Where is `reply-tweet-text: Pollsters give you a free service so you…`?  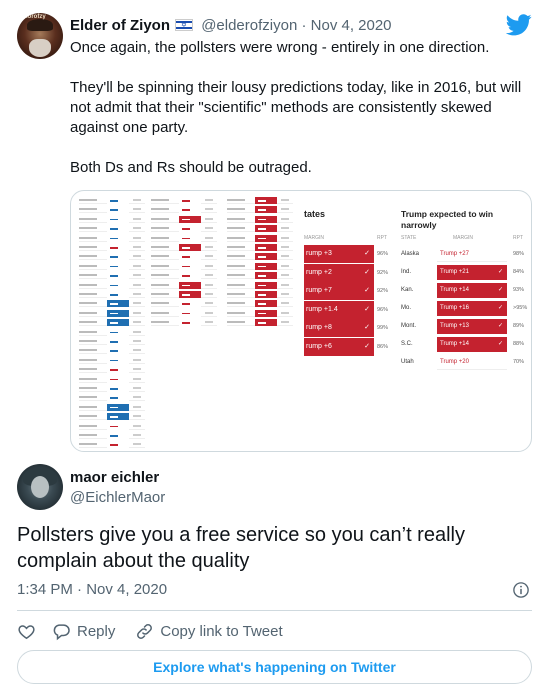
reply-tweet-text: Pollsters give you a free service so you… is located at coordinates (241, 548).